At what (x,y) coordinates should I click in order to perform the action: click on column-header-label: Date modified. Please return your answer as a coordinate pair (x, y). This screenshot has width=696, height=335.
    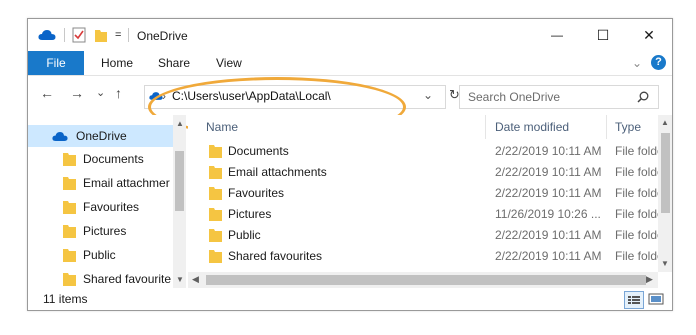
    Looking at the image, I should click on (532, 127).